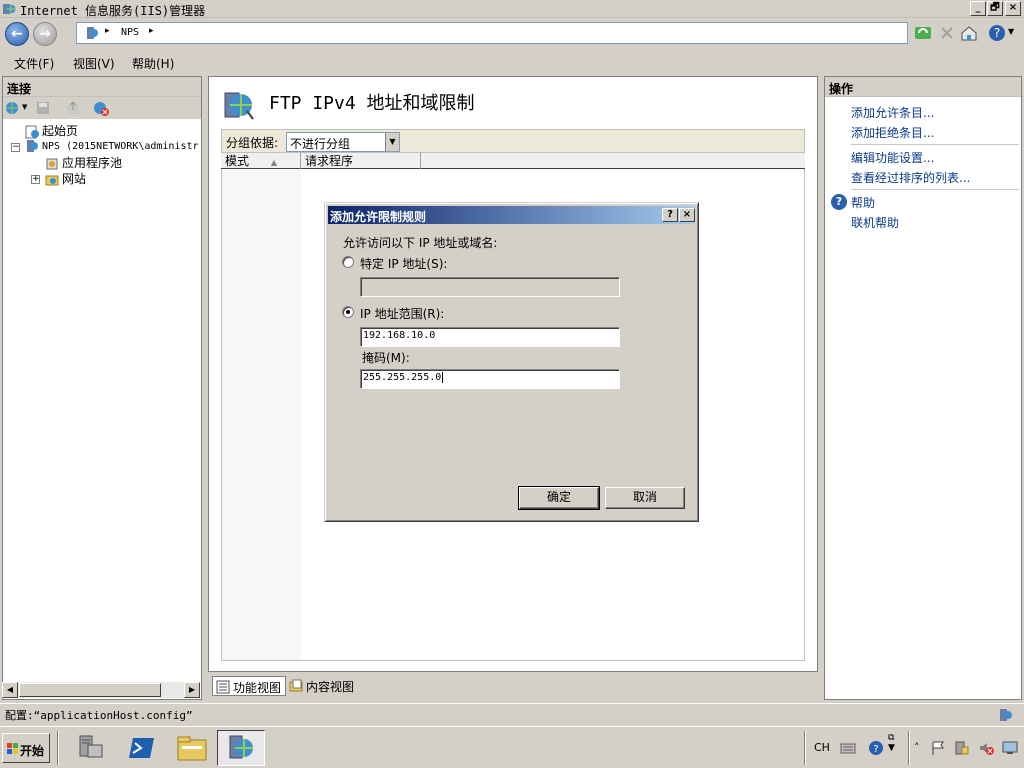 Image resolution: width=1024 pixels, height=768 pixels. What do you see at coordinates (239, 106) in the screenshot?
I see `ip-restrictions-icon` at bounding box center [239, 106].